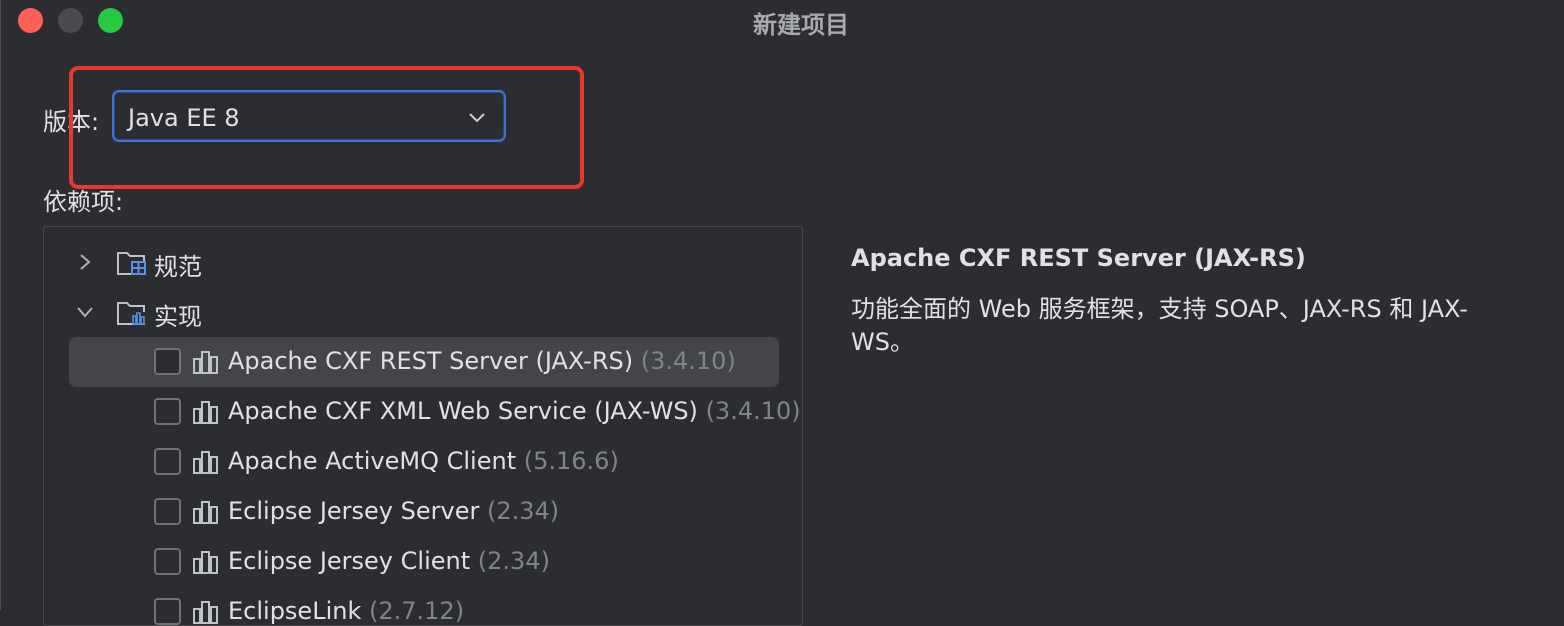  What do you see at coordinates (178, 317) in the screenshot?
I see `tree-group-label: 实现` at bounding box center [178, 317].